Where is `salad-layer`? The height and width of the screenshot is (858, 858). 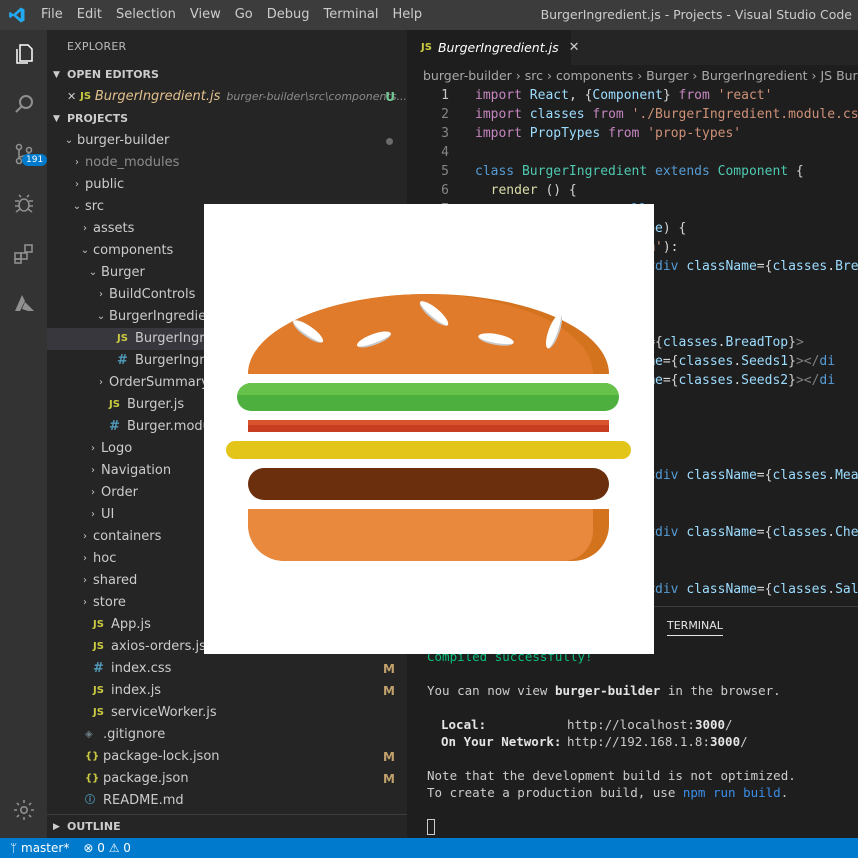
salad-layer is located at coordinates (428, 397).